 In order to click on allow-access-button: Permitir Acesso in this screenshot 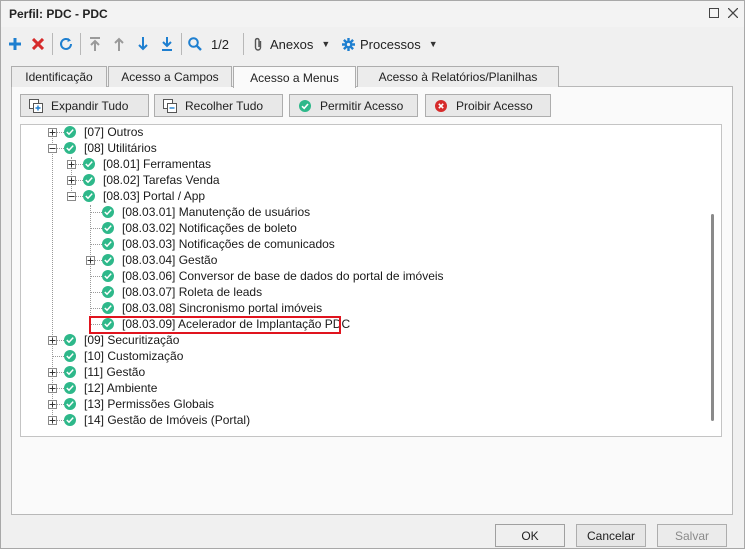, I will do `click(353, 105)`.